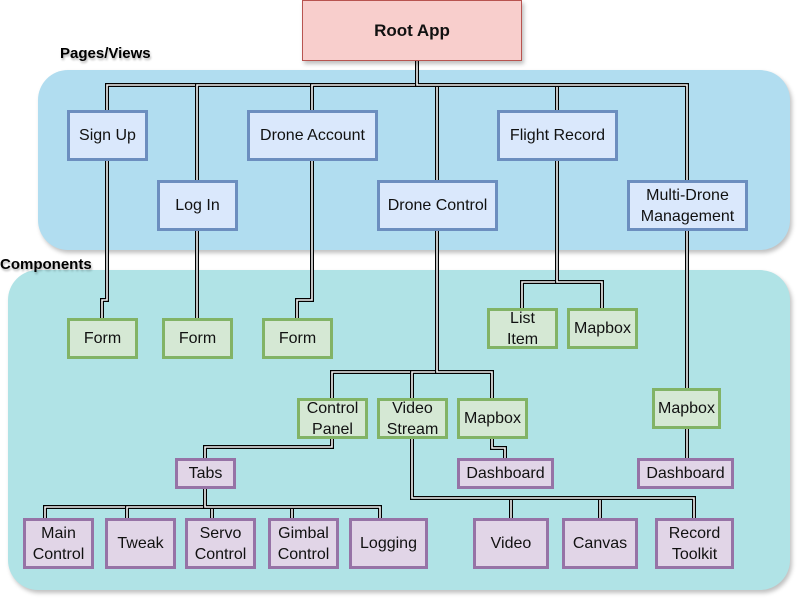 This screenshot has height=603, width=800. I want to click on node-drone-account: Drone Account, so click(312, 135).